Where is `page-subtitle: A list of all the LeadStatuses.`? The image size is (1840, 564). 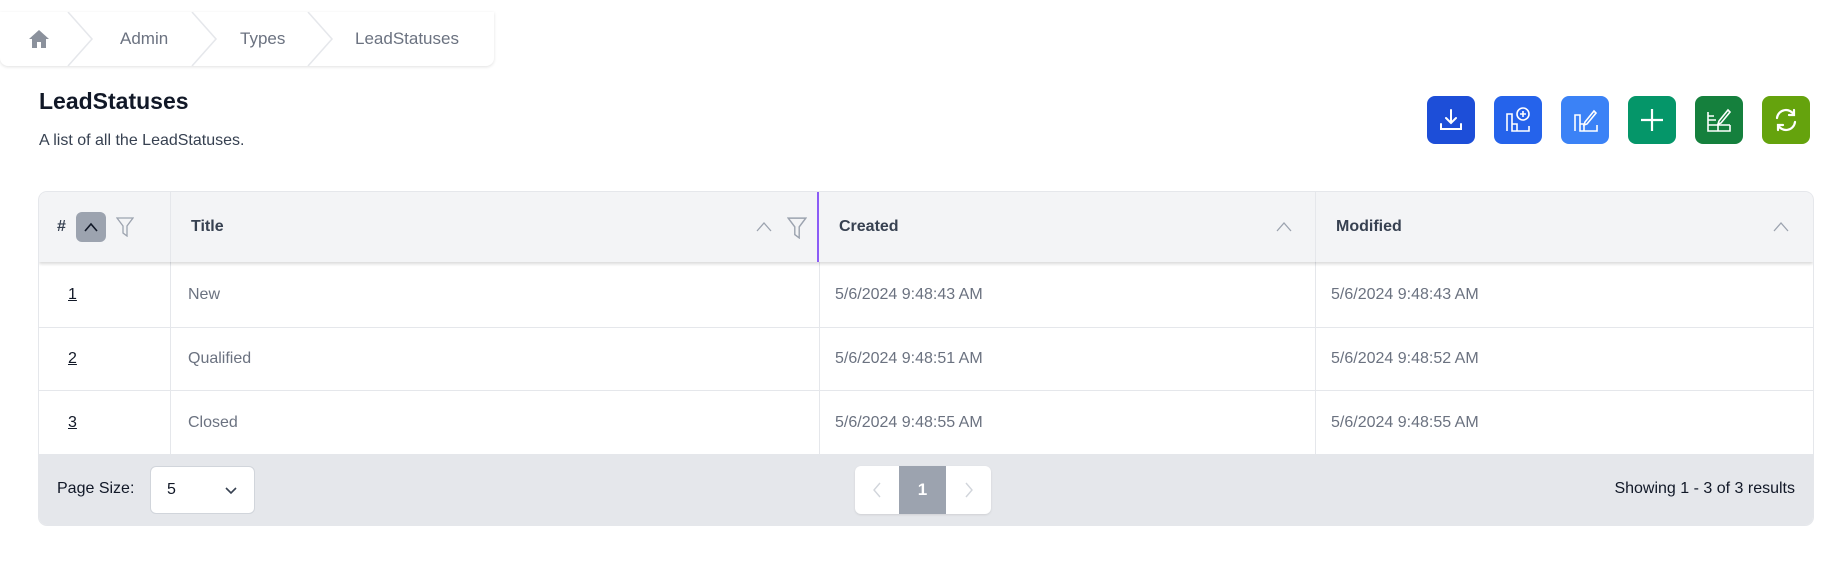
page-subtitle: A list of all the LeadStatuses. is located at coordinates (142, 140).